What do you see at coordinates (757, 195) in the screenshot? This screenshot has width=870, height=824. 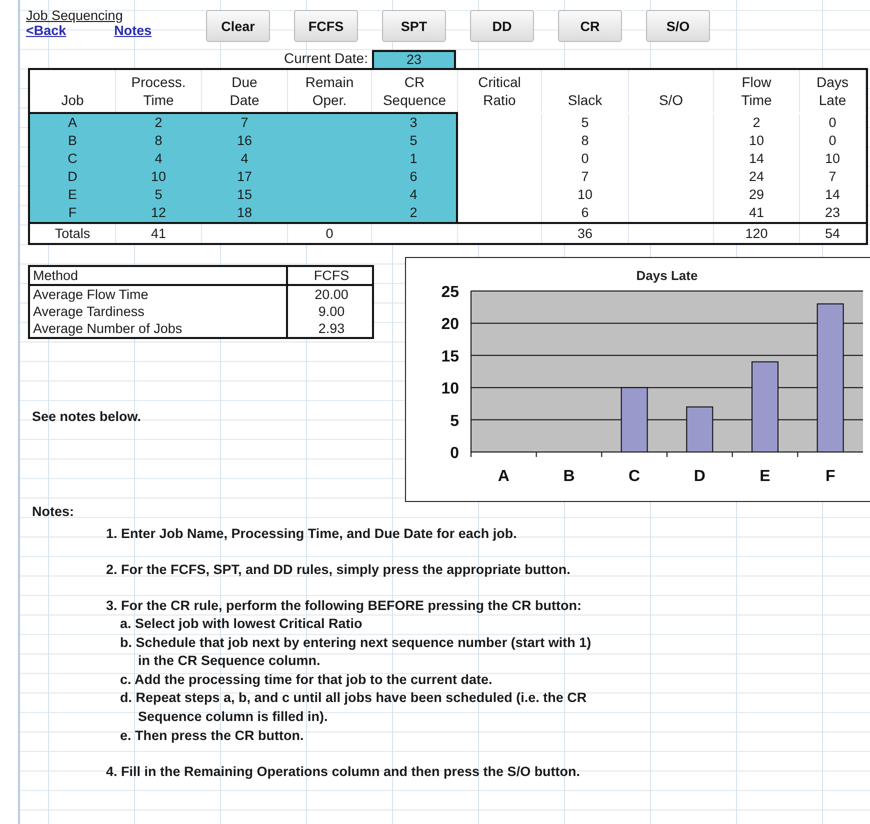 I see `table-cell: 29` at bounding box center [757, 195].